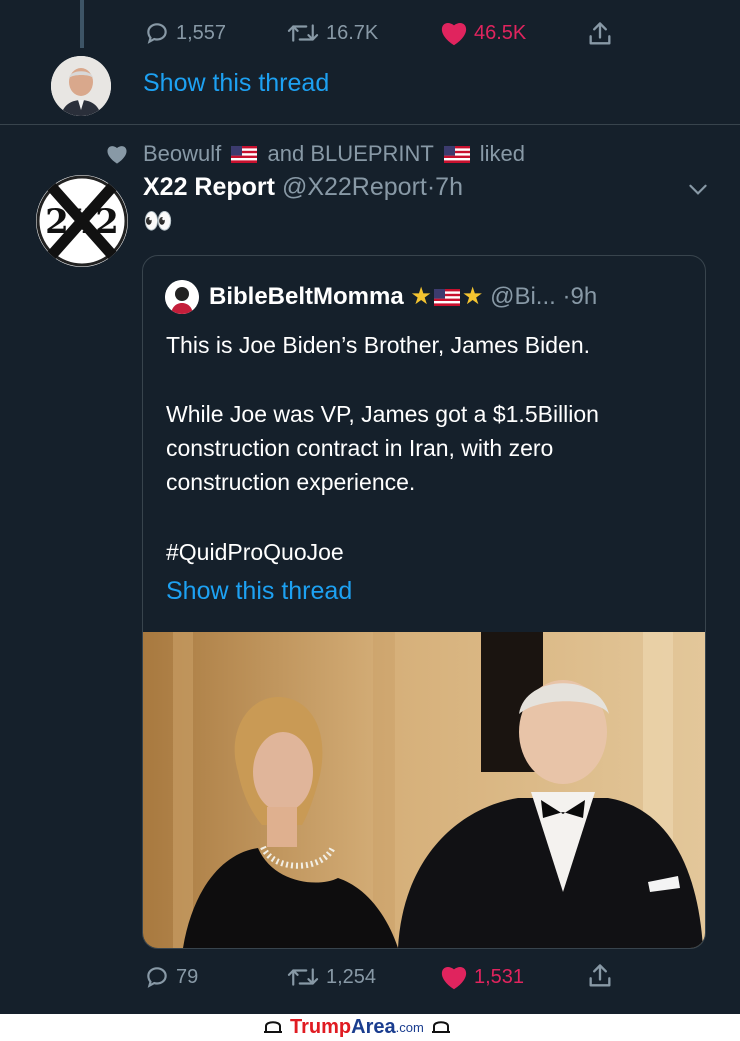 This screenshot has width=740, height=1041. What do you see at coordinates (352, 32) in the screenshot?
I see `retweet-count: 16.7K` at bounding box center [352, 32].